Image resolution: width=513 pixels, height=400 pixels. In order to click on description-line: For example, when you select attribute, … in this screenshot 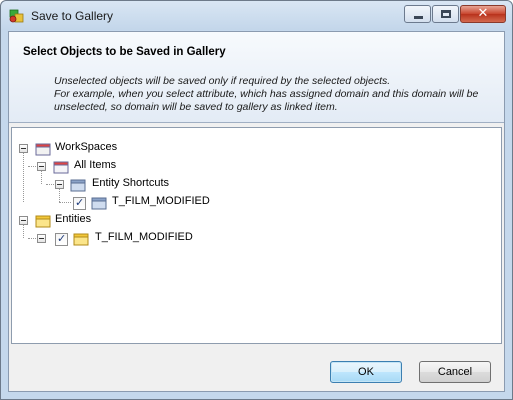, I will do `click(266, 94)`.